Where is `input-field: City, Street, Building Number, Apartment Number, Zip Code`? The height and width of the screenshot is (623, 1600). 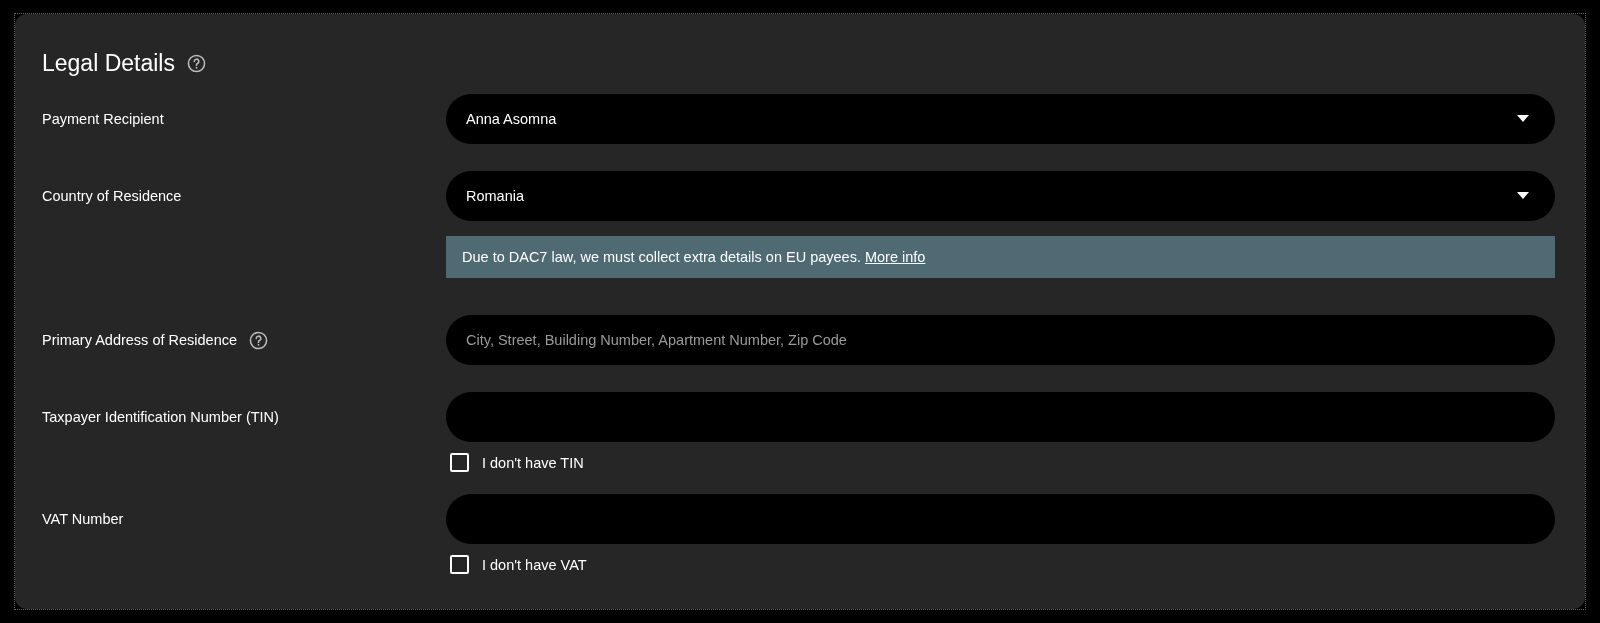
input-field: City, Street, Building Number, Apartment Number, Zip Code is located at coordinates (1000, 340).